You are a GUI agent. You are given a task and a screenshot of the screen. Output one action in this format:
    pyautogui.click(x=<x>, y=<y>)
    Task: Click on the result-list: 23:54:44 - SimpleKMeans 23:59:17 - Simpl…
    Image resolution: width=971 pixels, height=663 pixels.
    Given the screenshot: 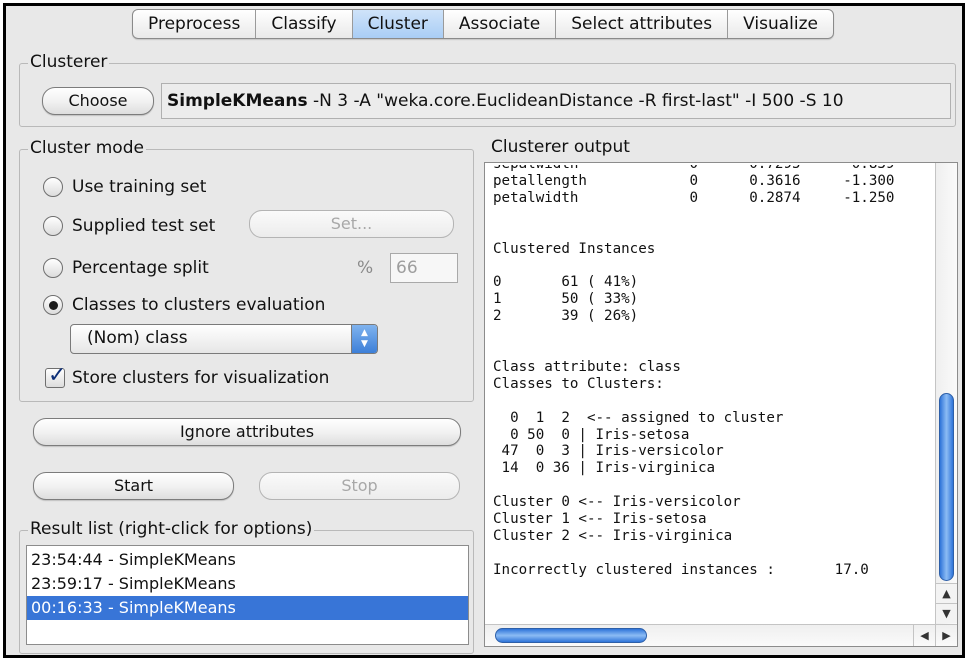 What is the action you would take?
    pyautogui.click(x=247, y=595)
    